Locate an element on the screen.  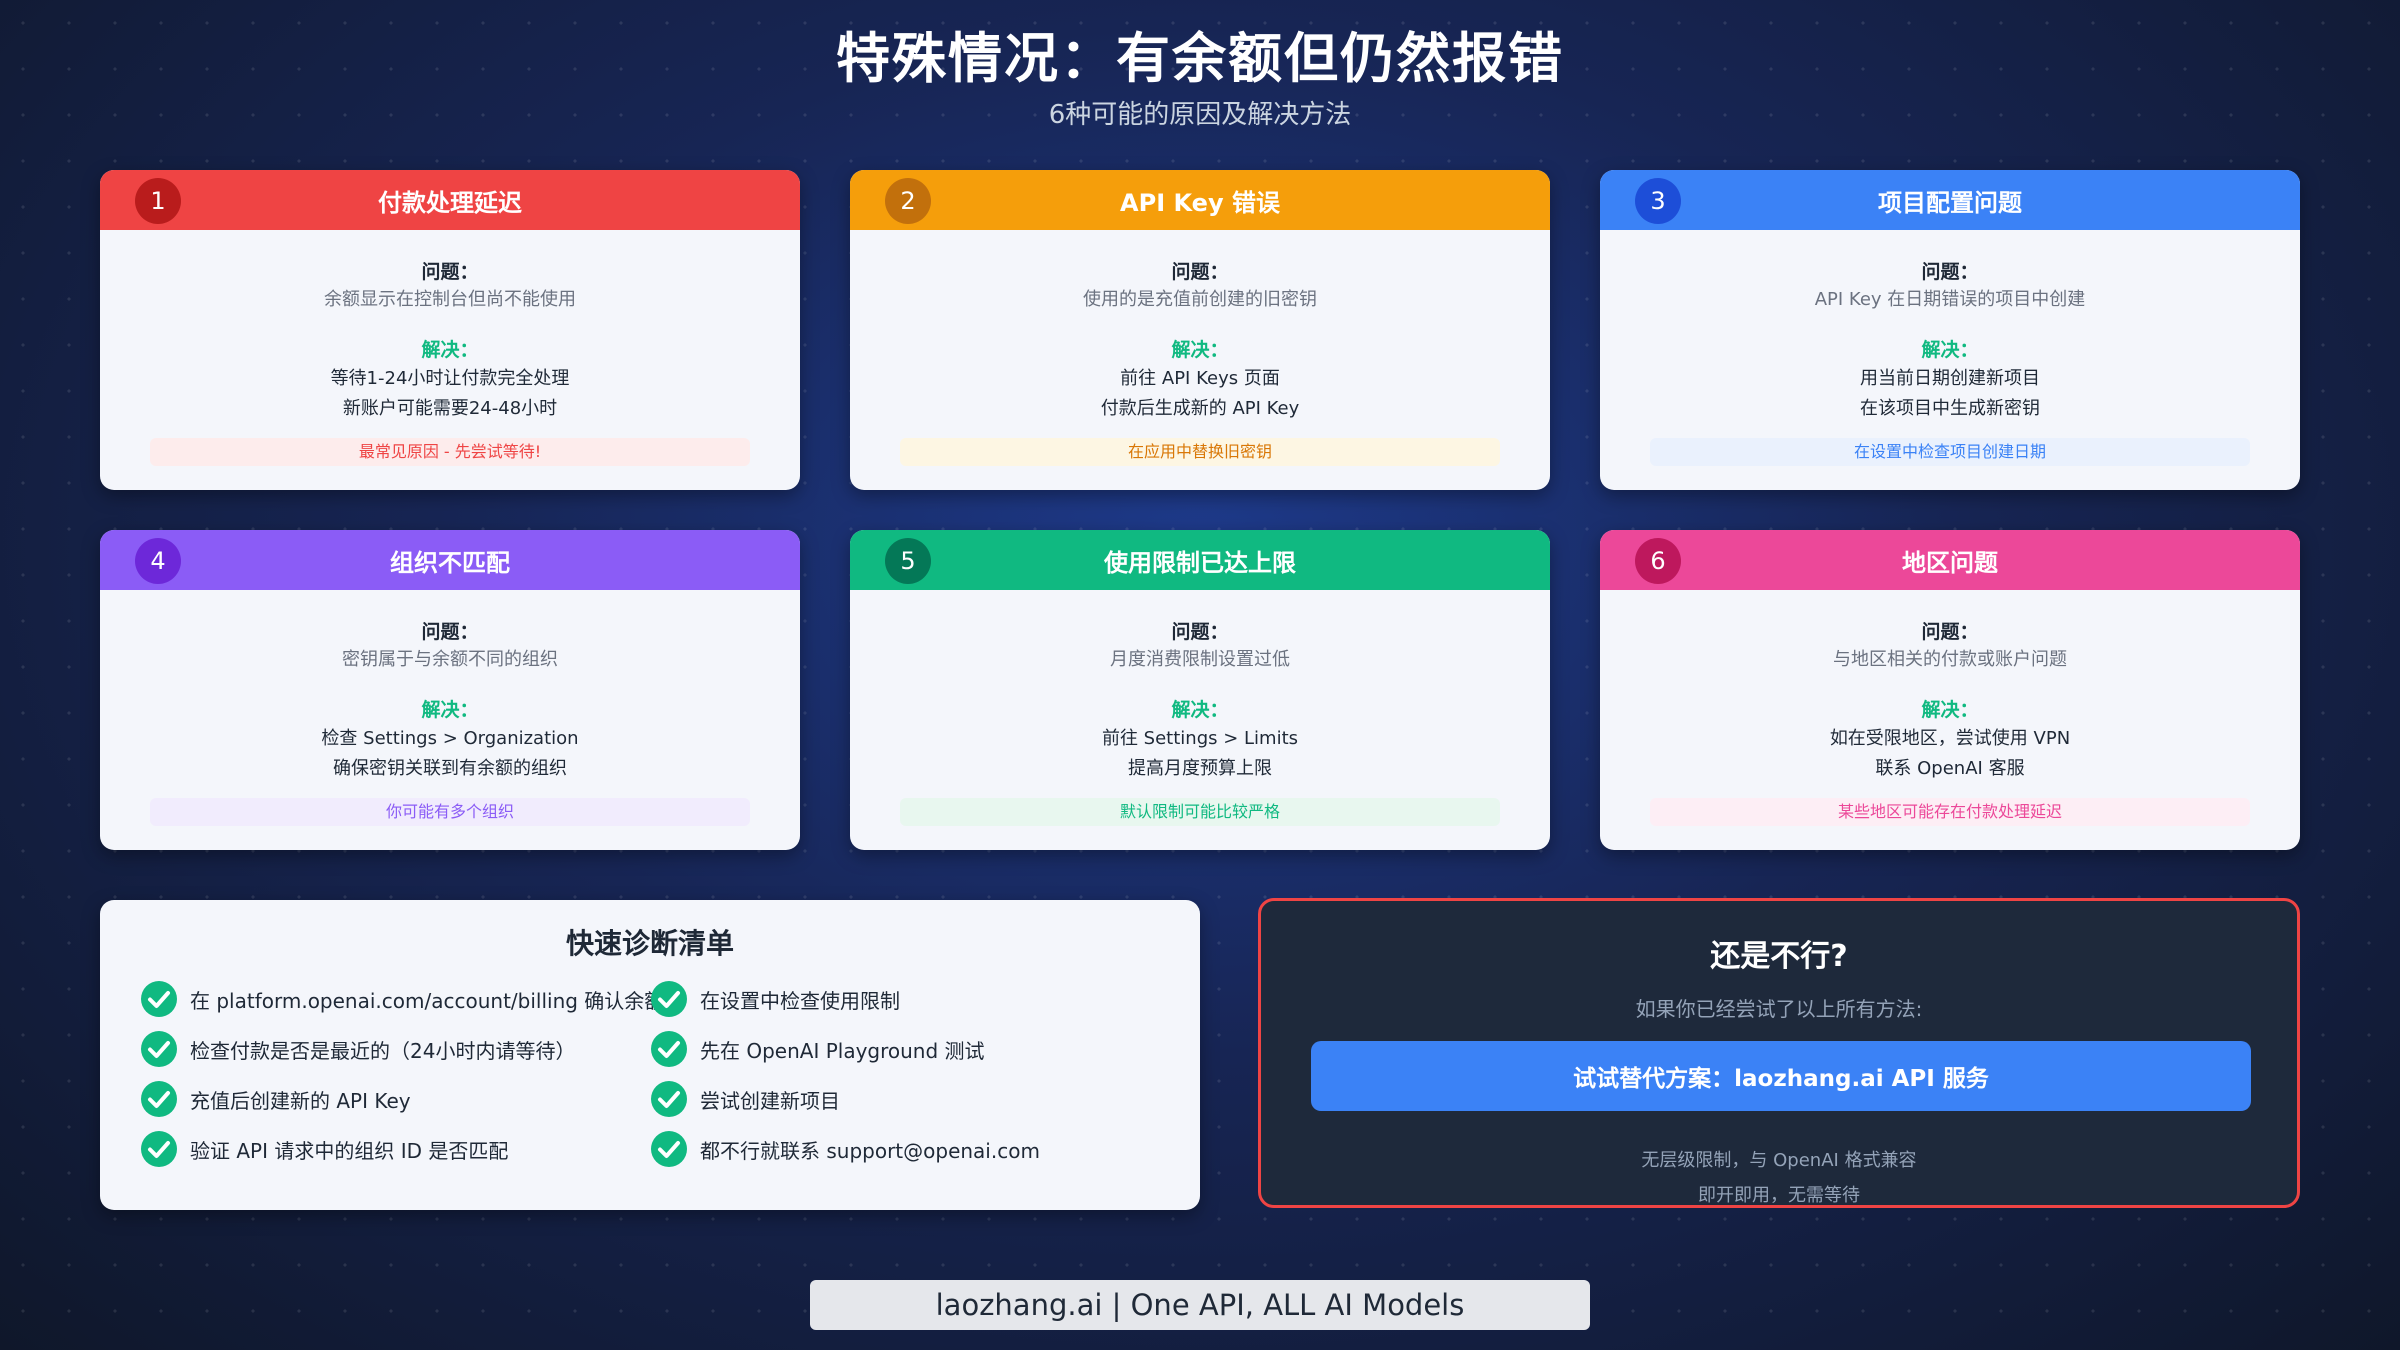
checklist-item: 都不行就联系 support@openai.com is located at coordinates (845, 1149).